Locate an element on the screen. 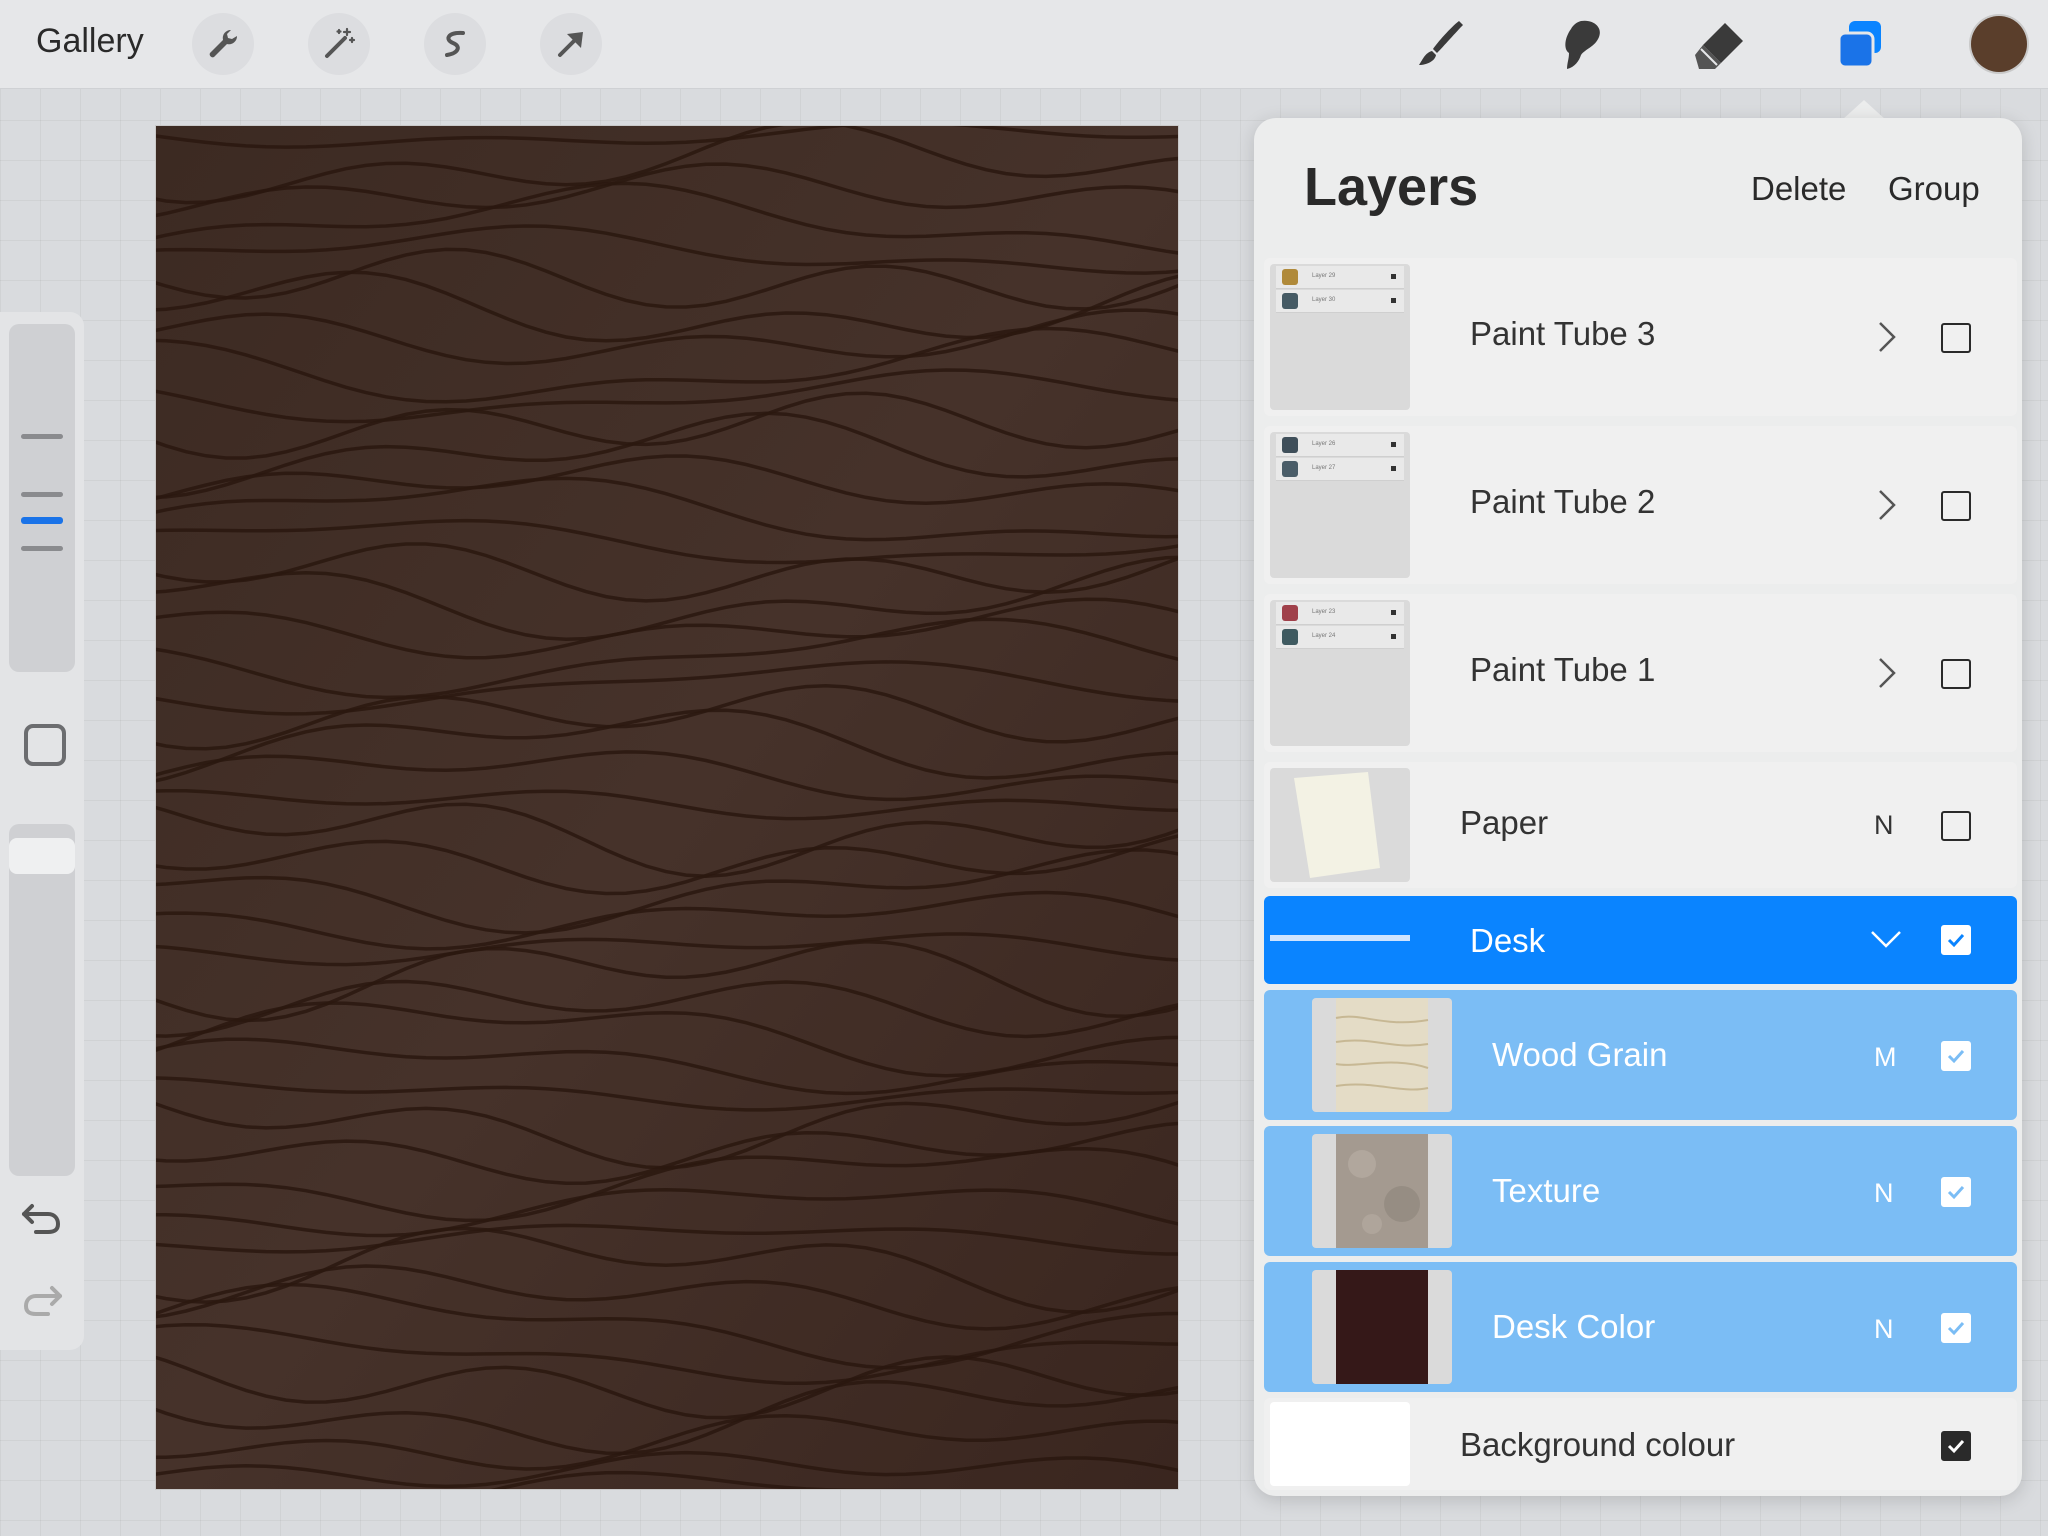 This screenshot has height=1536, width=2048. left-sidebar is located at coordinates (42, 831).